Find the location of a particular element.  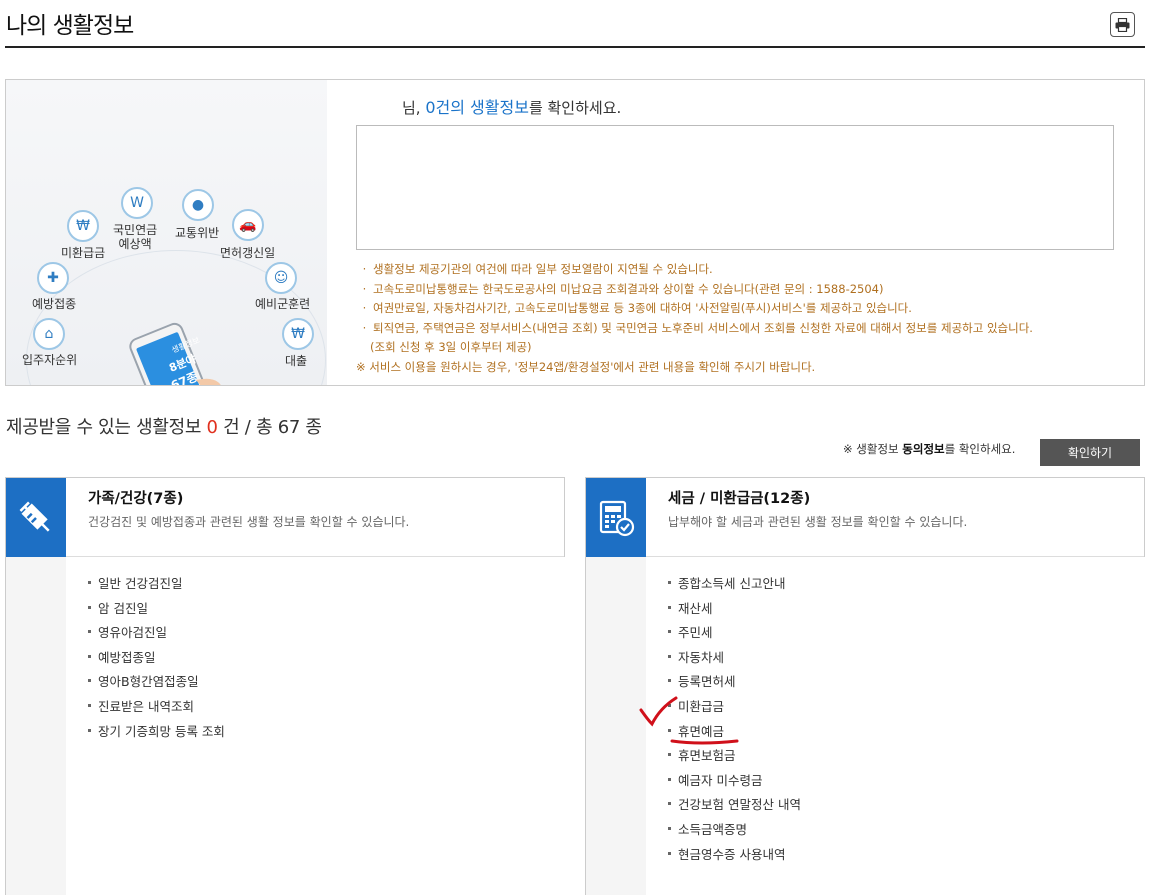

traffic-light-icon: ● is located at coordinates (198, 205).